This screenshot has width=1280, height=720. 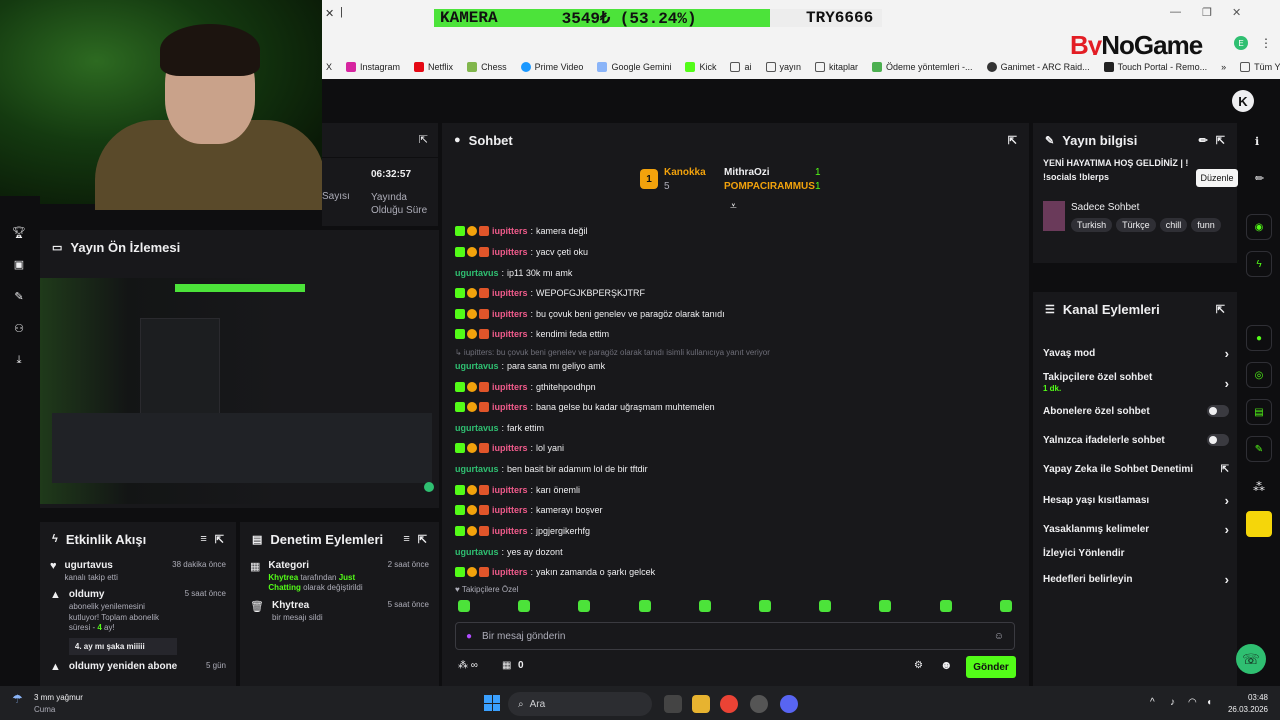 I want to click on chat-message: iupitters: kamera değil, so click(x=521, y=231).